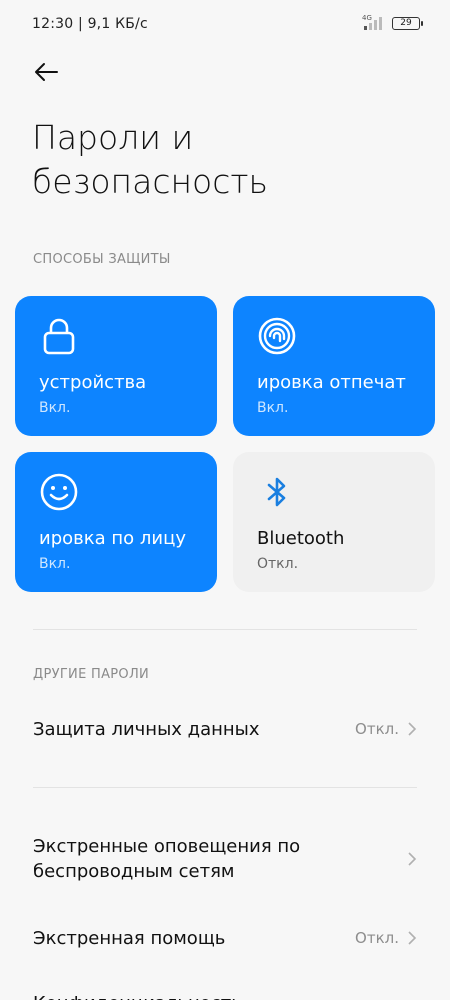 The width and height of the screenshot is (450, 1000). I want to click on row-title: Экстренная помощь, so click(129, 938).